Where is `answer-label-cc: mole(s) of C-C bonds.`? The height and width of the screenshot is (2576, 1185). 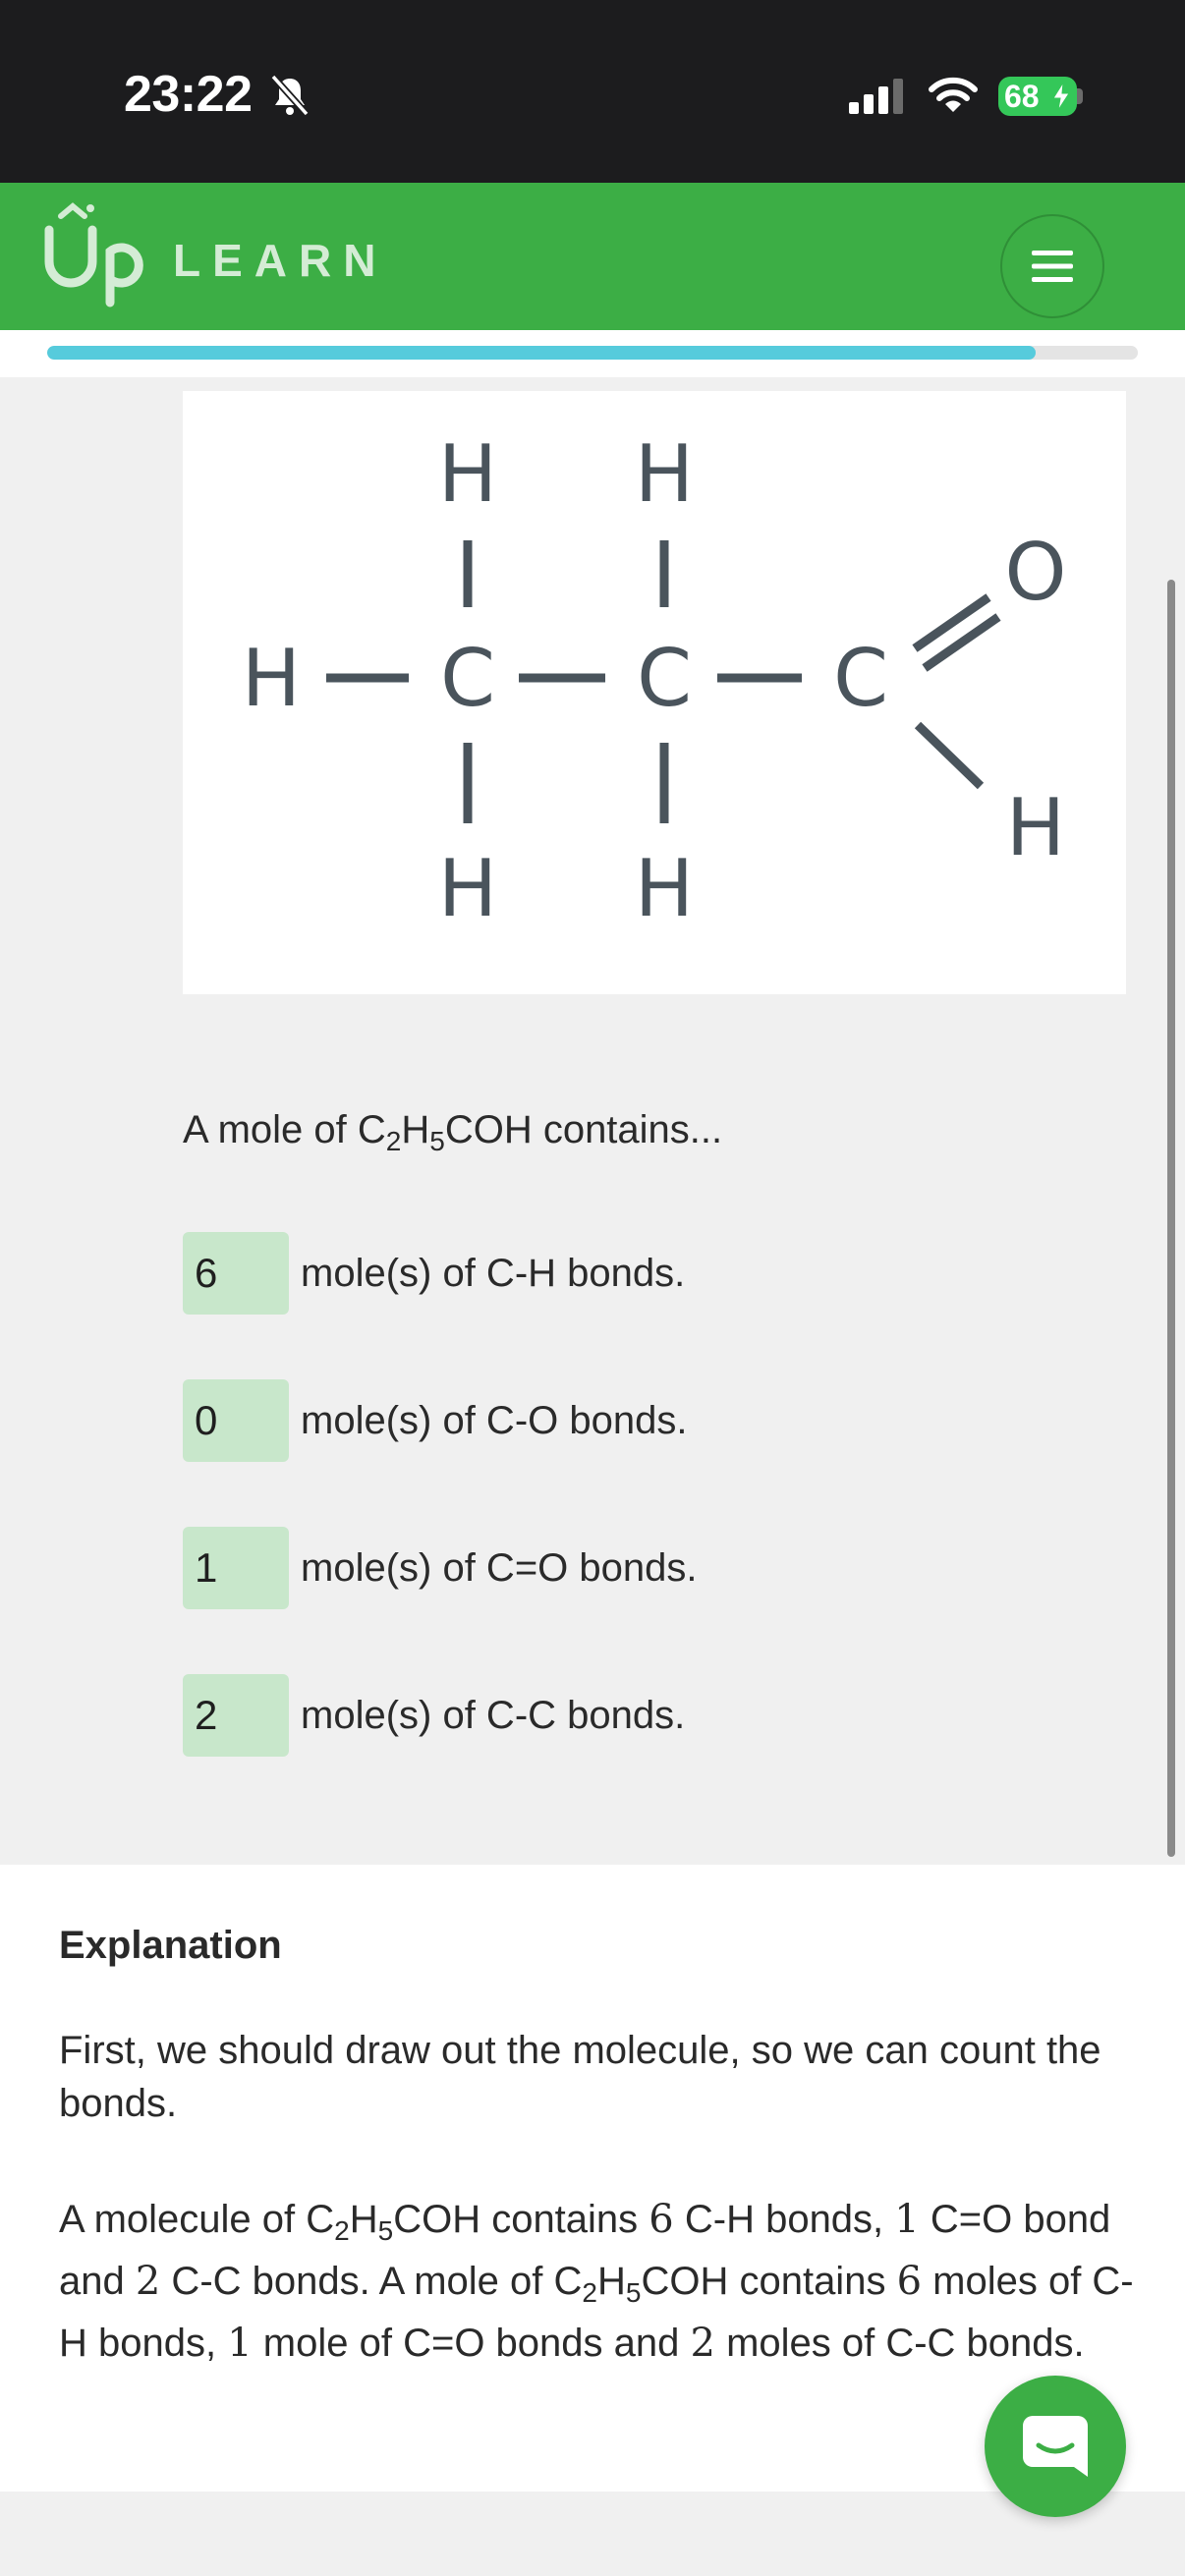
answer-label-cc: mole(s) of C-C bonds. is located at coordinates (494, 1715).